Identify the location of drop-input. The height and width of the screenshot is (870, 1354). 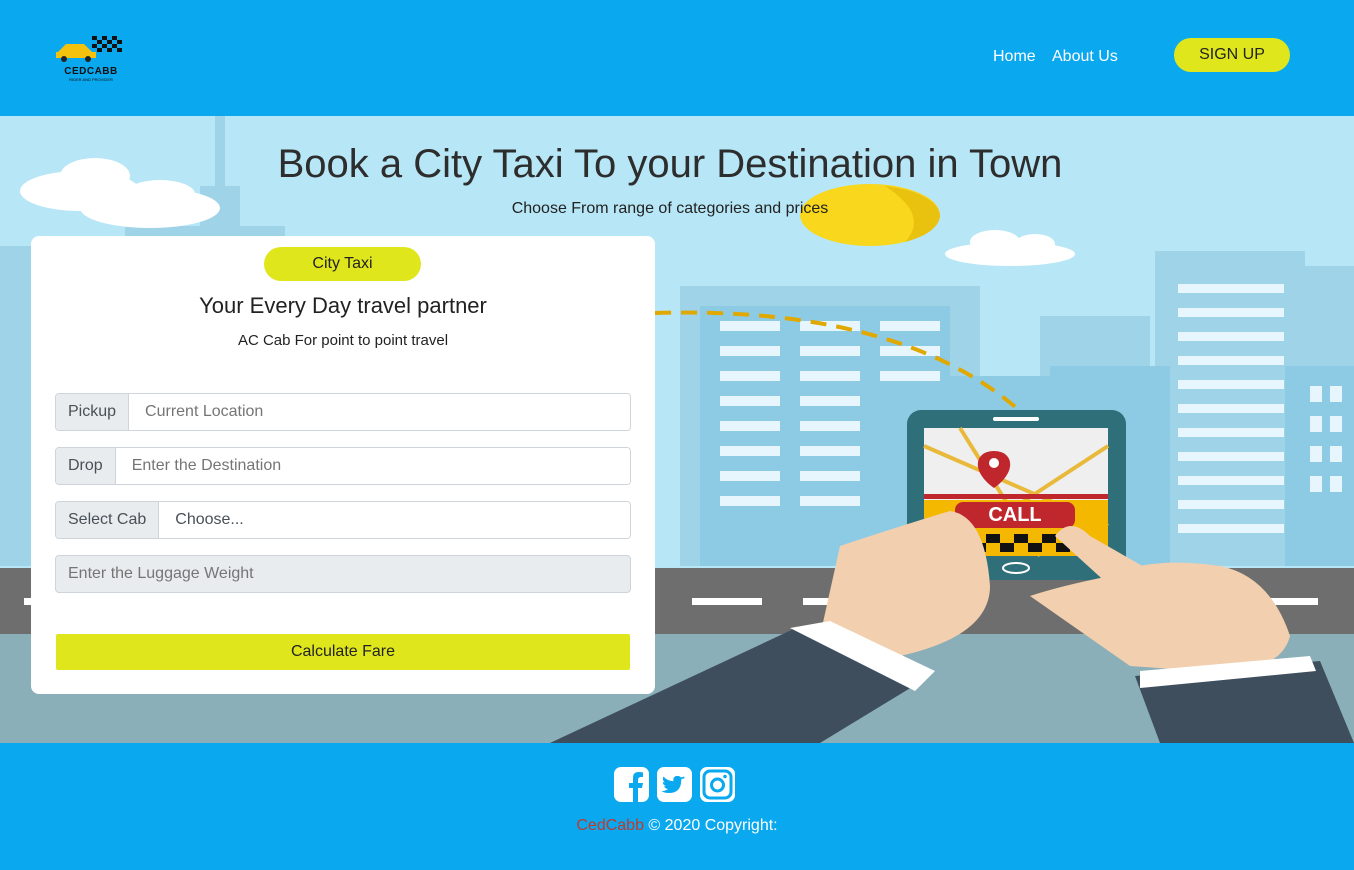
(372, 466).